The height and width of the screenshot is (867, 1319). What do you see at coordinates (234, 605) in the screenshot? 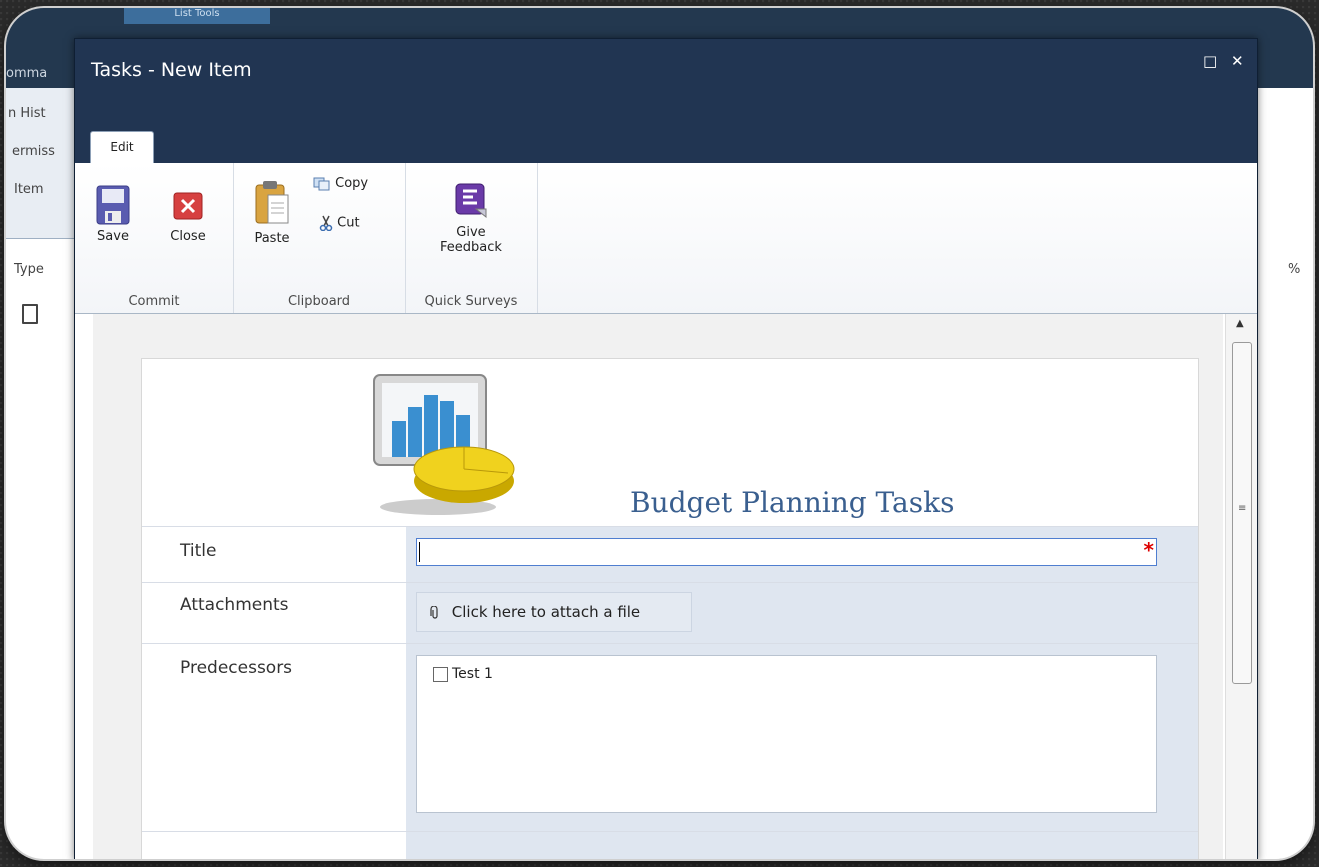
I see `attachments-label: Attachments` at bounding box center [234, 605].